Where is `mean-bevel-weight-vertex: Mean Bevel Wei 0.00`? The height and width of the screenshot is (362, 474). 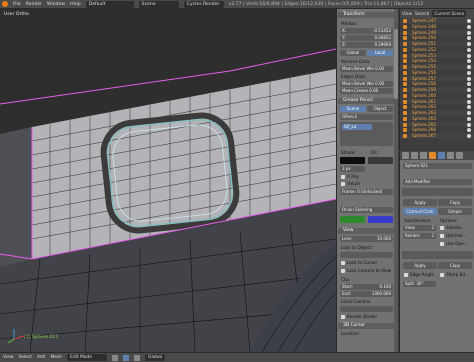 mean-bevel-weight-vertex: Mean Bevel Wei 0.00 is located at coordinates (366, 69).